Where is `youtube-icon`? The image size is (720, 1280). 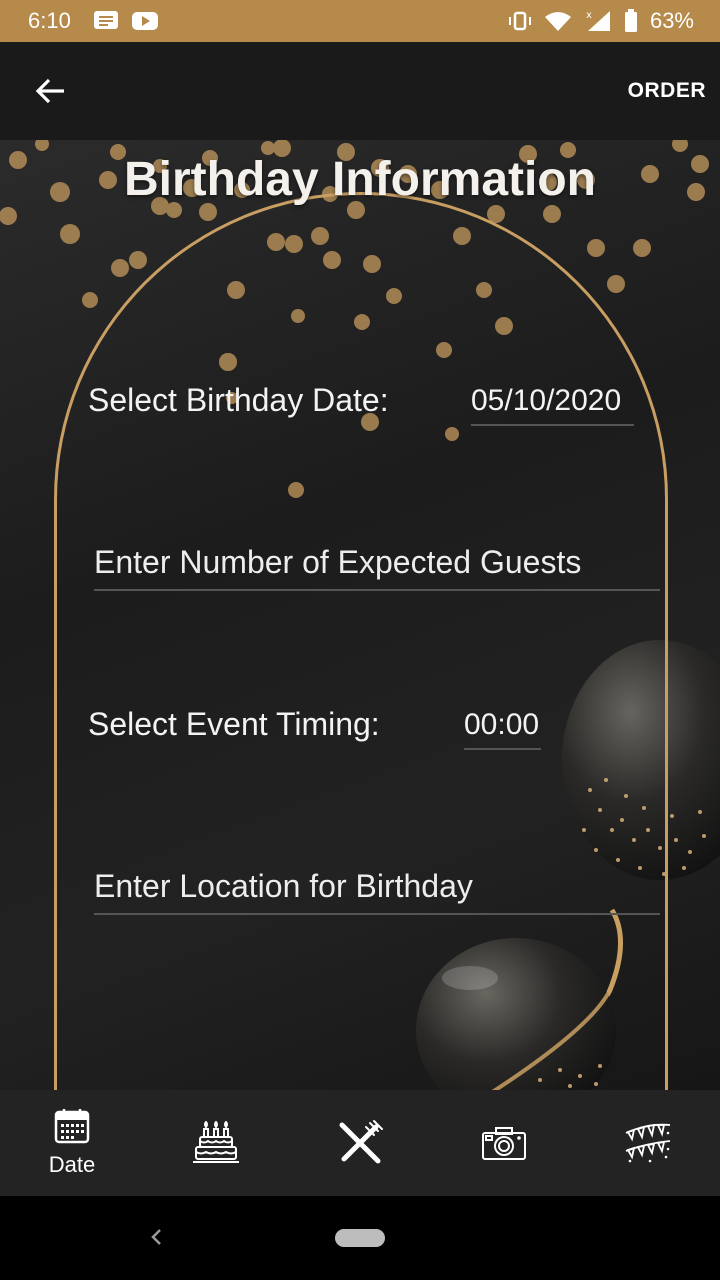 youtube-icon is located at coordinates (145, 21).